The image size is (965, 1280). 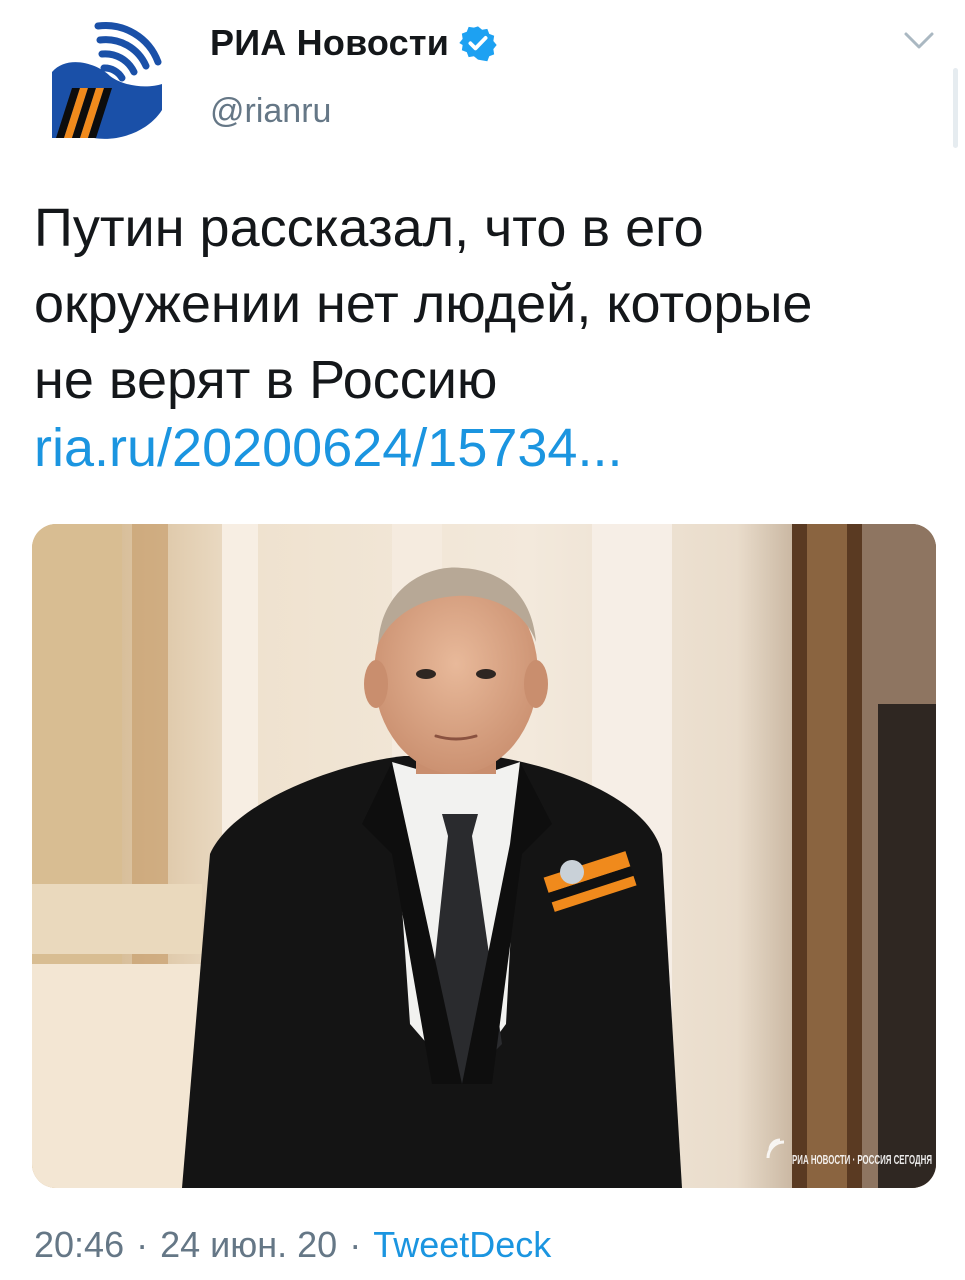 I want to click on ria-novosti-logo-icon, so click(x=104, y=80).